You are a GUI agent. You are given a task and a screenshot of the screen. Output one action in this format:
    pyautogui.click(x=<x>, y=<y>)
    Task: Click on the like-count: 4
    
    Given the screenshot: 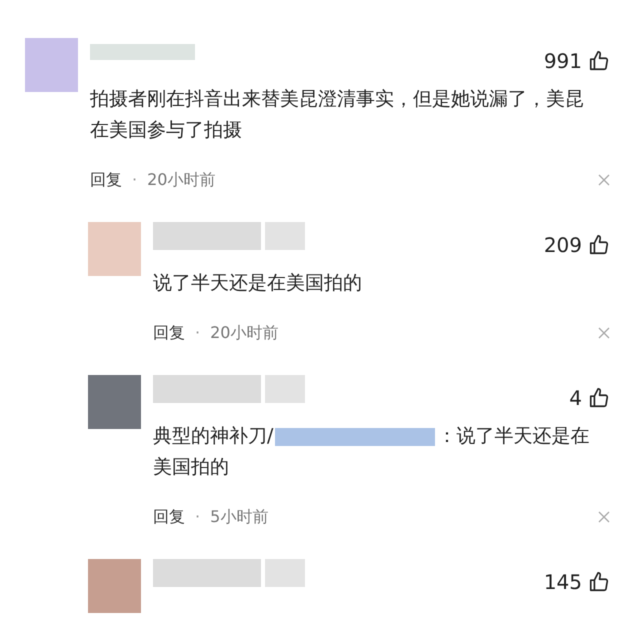 What is the action you would take?
    pyautogui.click(x=575, y=398)
    